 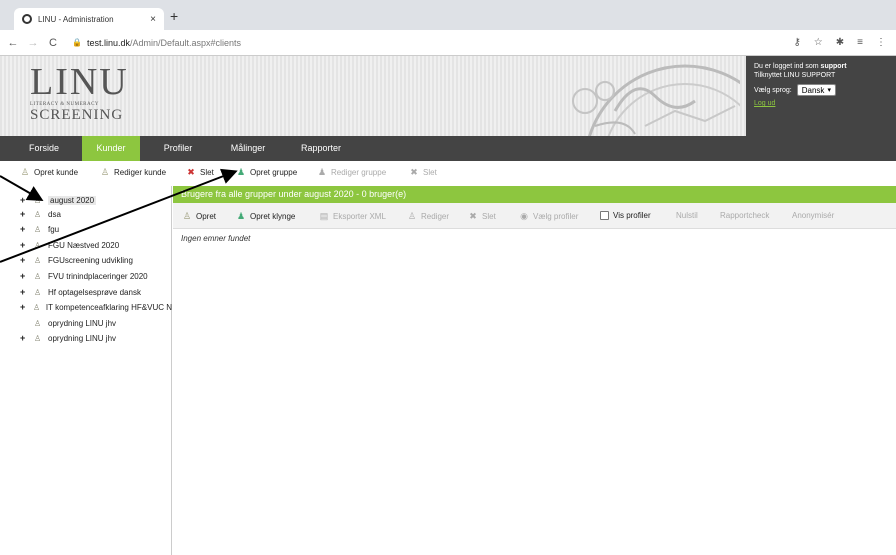 What do you see at coordinates (248, 148) in the screenshot?
I see `nav-maalinger: Målinger` at bounding box center [248, 148].